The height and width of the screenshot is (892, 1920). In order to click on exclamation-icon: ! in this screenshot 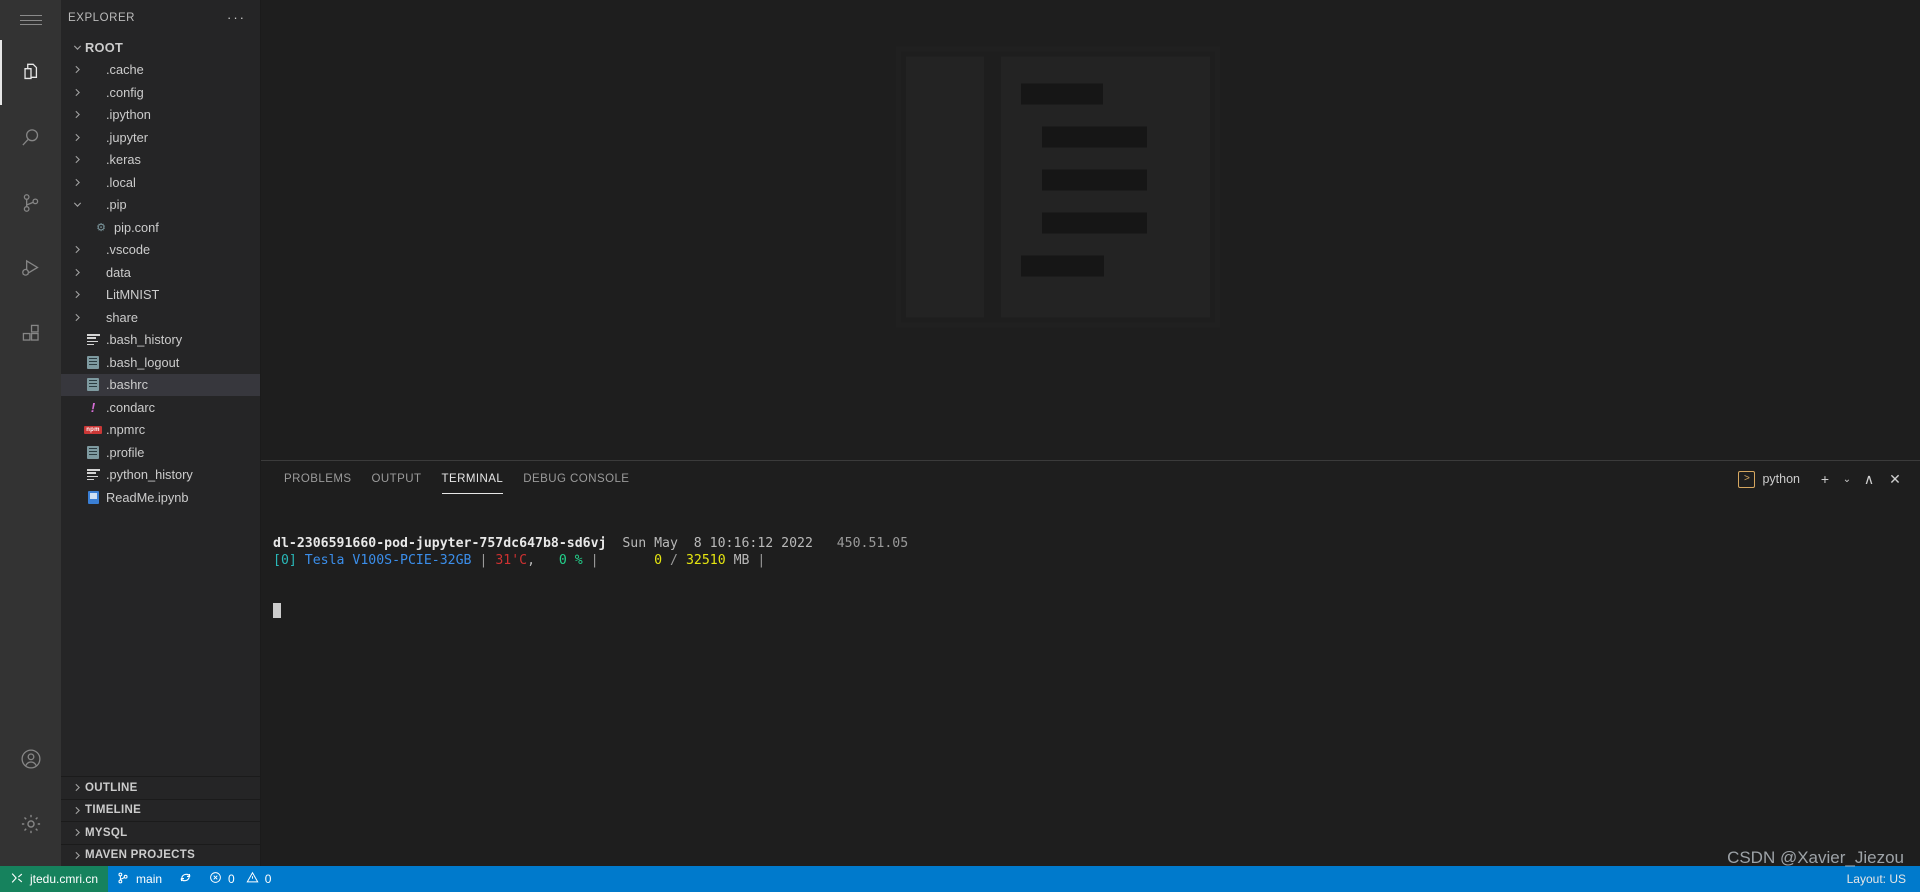, I will do `click(93, 407)`.